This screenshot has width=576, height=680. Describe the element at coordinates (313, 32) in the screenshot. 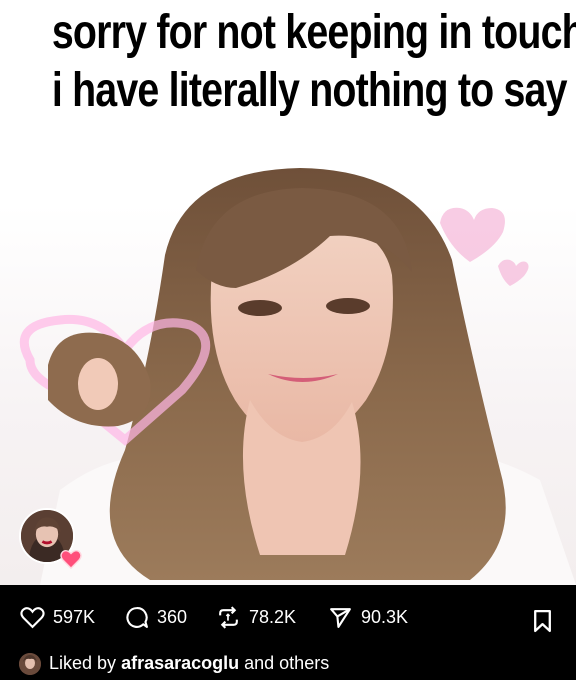

I see `caption-line-1: sorry for not keeping in touch` at that location.